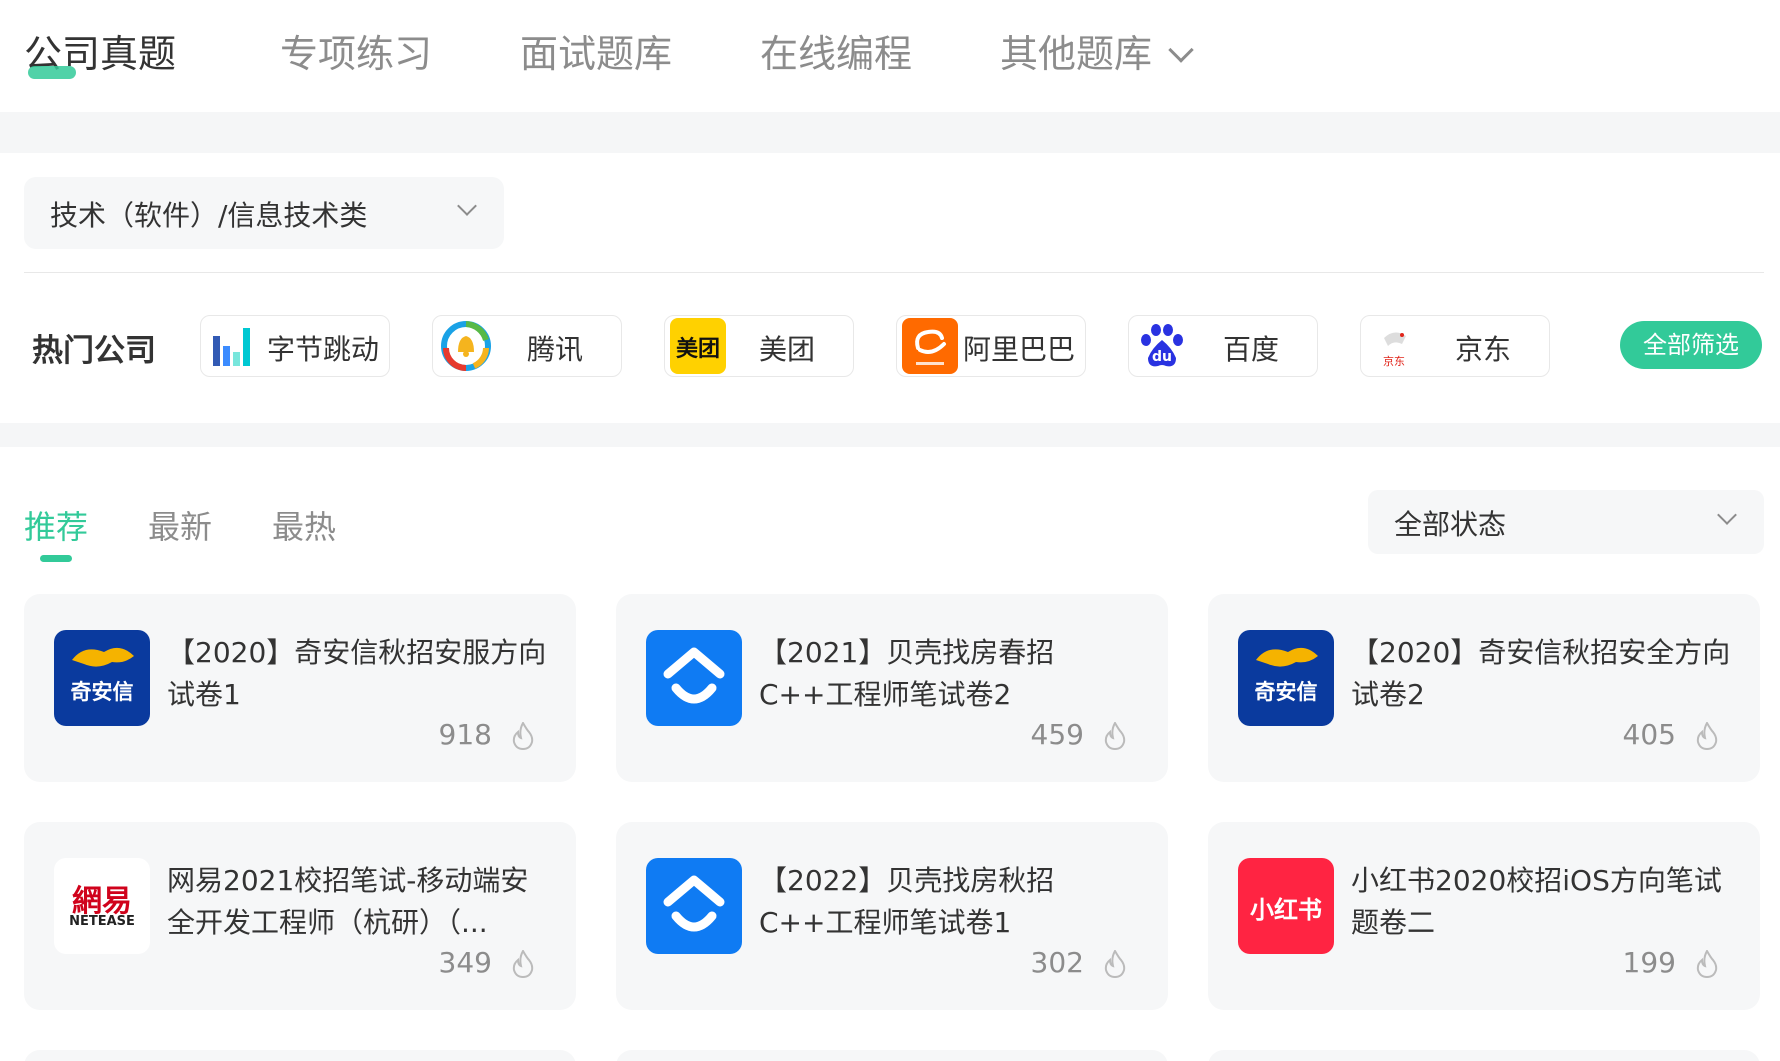 The height and width of the screenshot is (1061, 1780). I want to click on category-select: 技术（软件）/信息技术类, so click(264, 213).